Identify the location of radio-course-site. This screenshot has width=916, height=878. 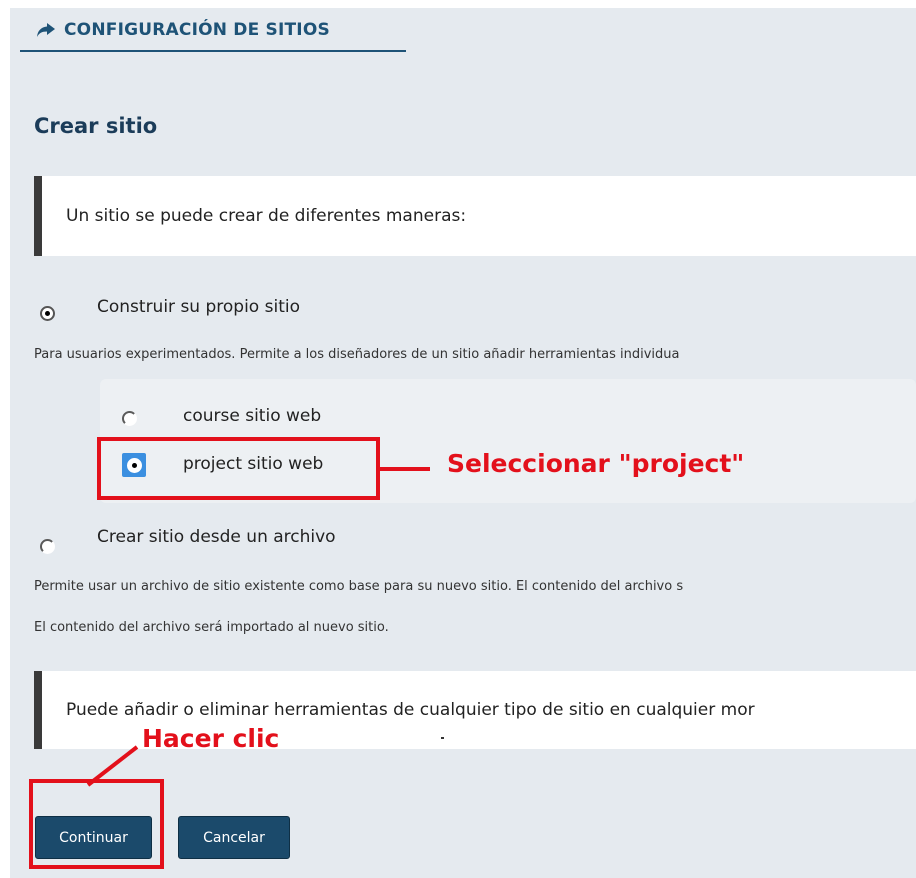
(129, 418).